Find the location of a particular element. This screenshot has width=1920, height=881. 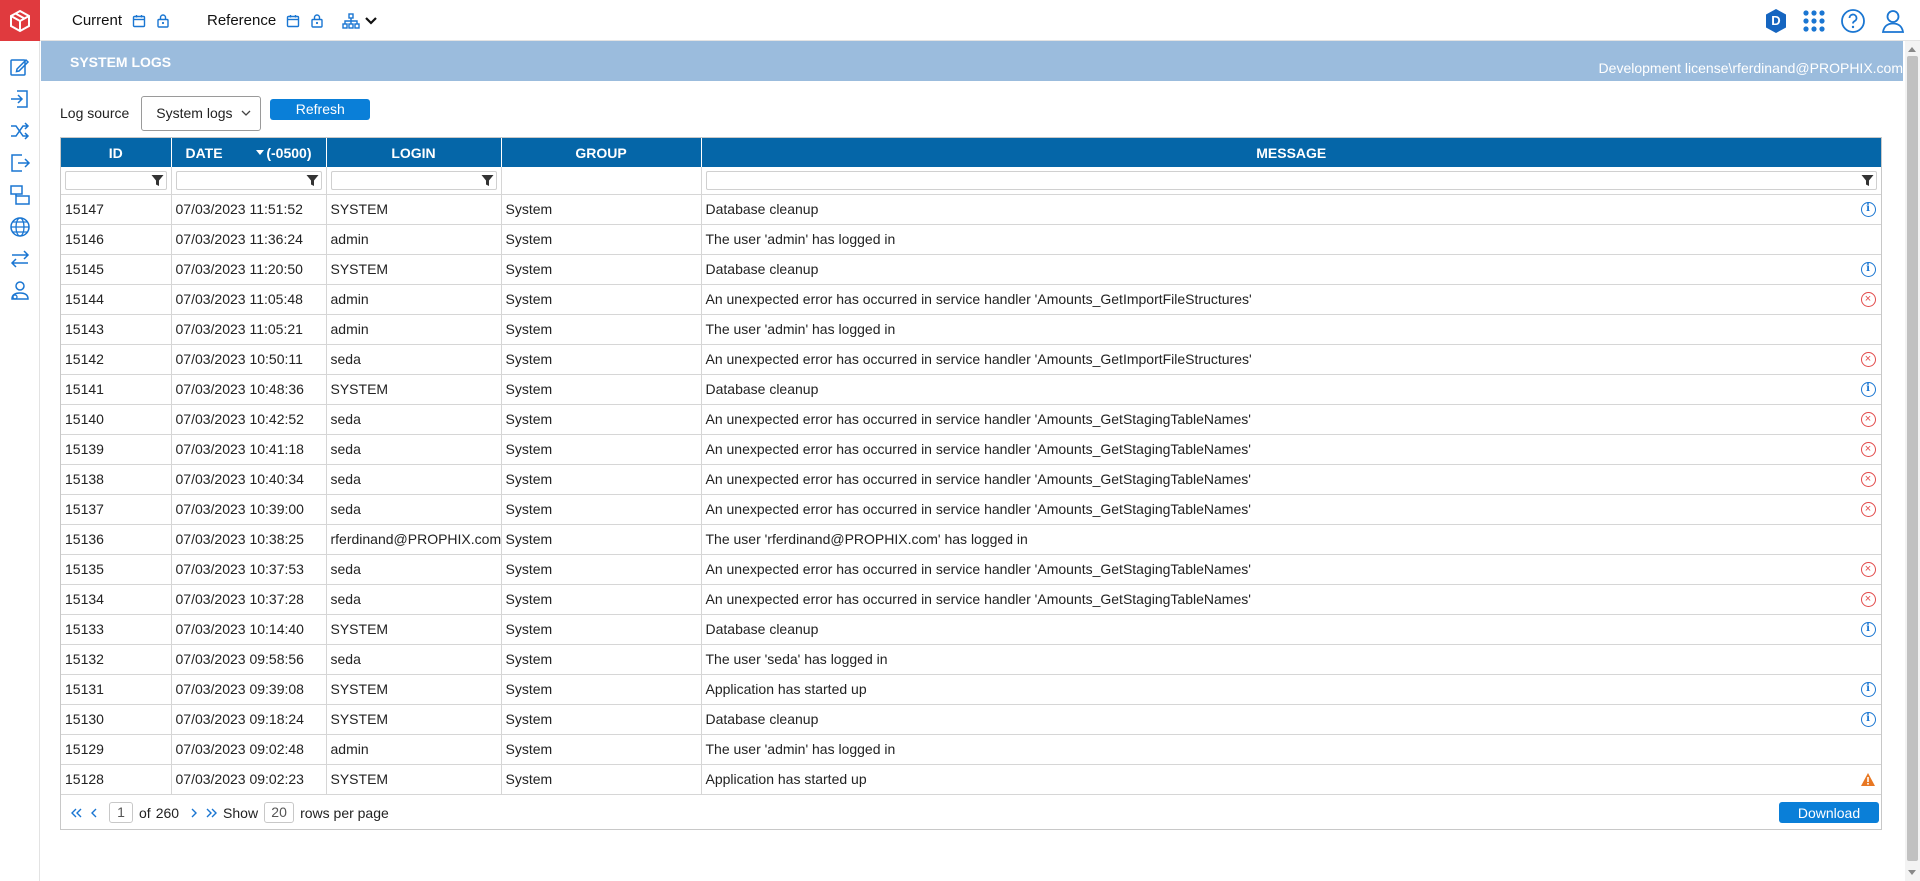

hierarchy-icon is located at coordinates (351, 20).